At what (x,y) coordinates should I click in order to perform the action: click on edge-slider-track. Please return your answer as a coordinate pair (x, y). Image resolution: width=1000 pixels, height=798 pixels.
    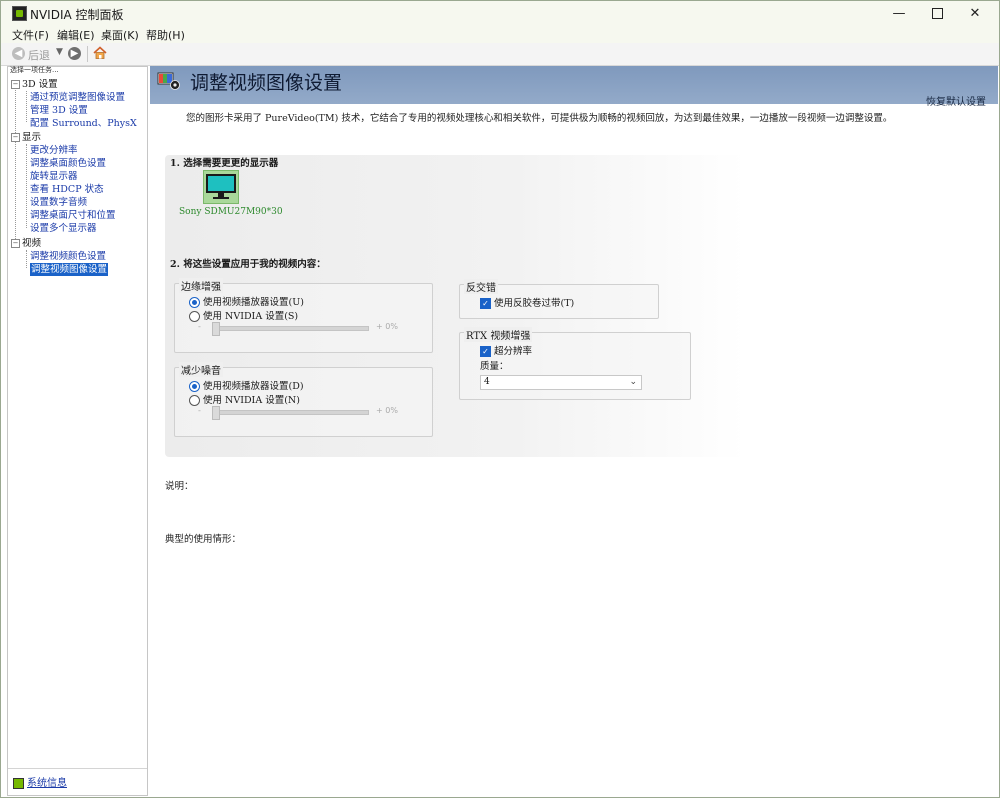
    Looking at the image, I should click on (290, 328).